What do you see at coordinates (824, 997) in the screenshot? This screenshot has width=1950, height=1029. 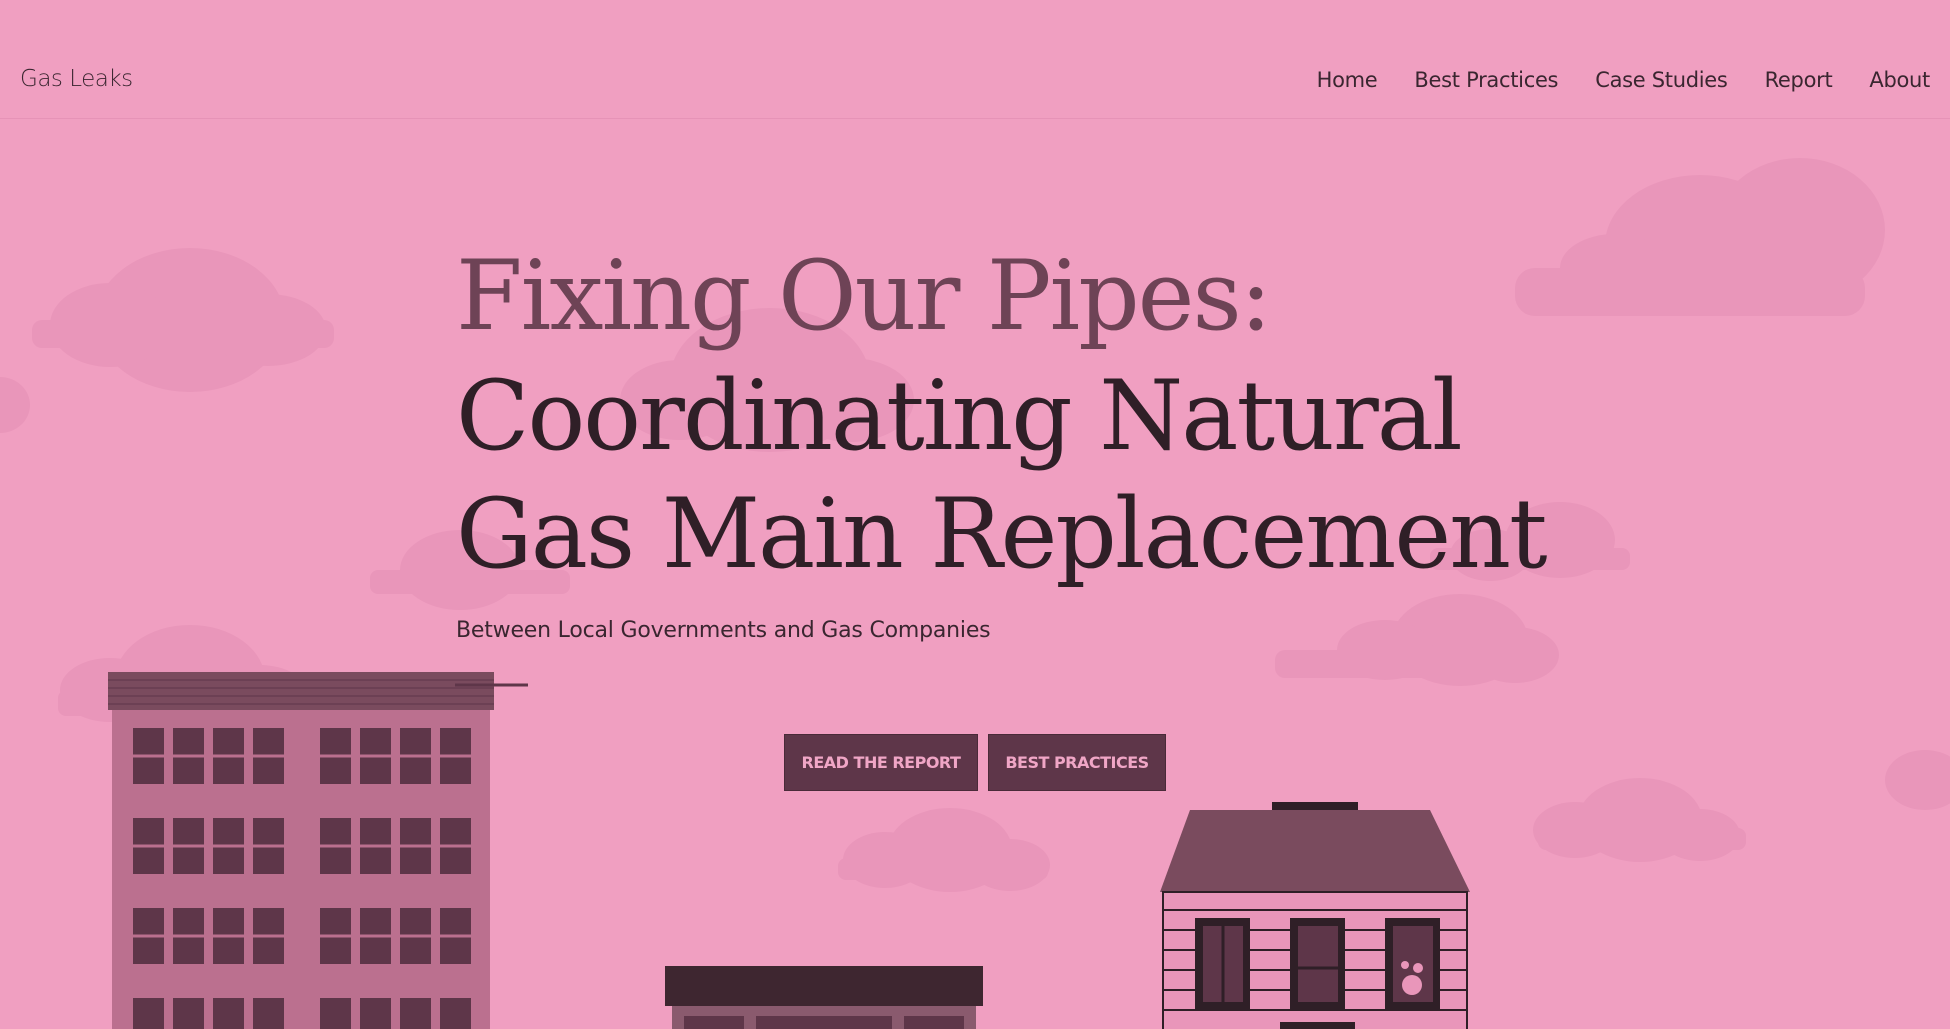 I see `storefront-building` at bounding box center [824, 997].